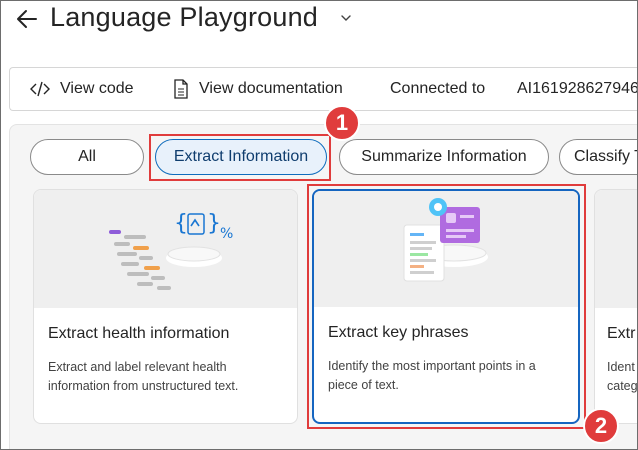 This screenshot has width=638, height=450. What do you see at coordinates (621, 333) in the screenshot?
I see `card-title: Extr` at bounding box center [621, 333].